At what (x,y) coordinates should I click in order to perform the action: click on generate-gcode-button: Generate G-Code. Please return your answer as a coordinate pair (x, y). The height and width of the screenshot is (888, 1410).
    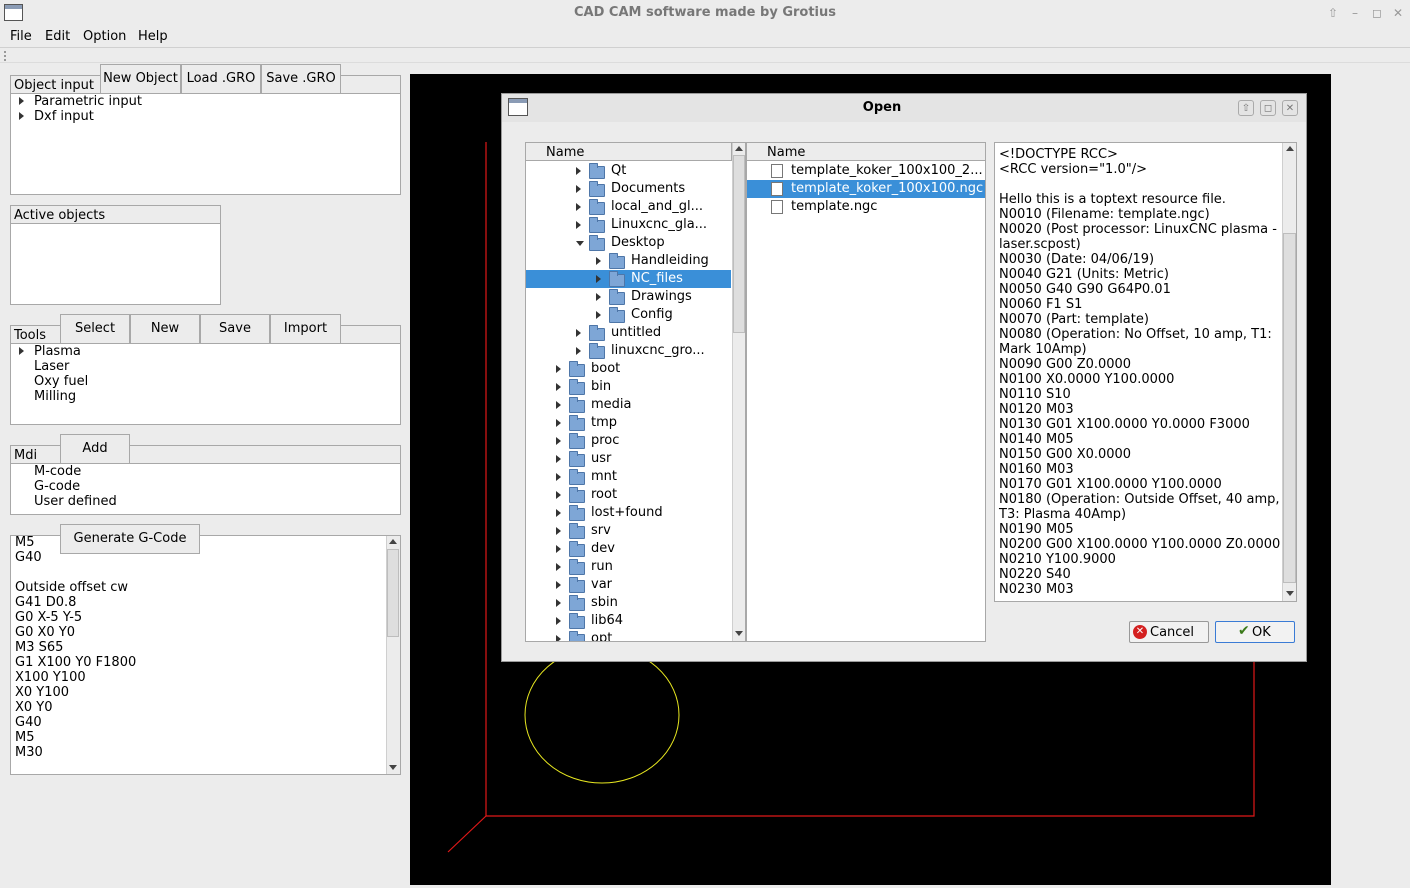
    Looking at the image, I should click on (130, 539).